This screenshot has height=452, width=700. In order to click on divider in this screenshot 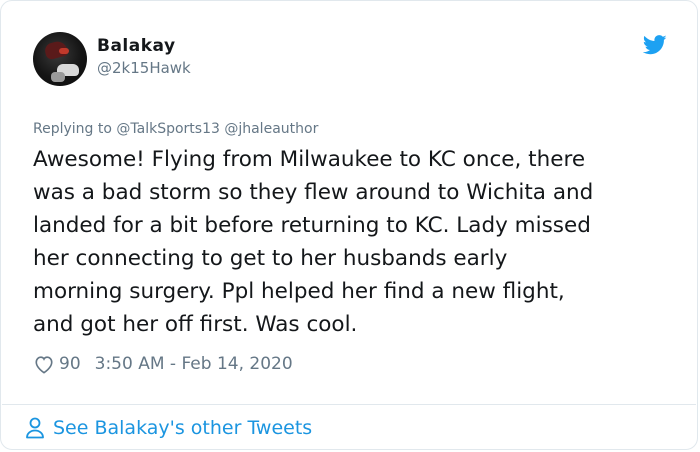, I will do `click(349, 404)`.